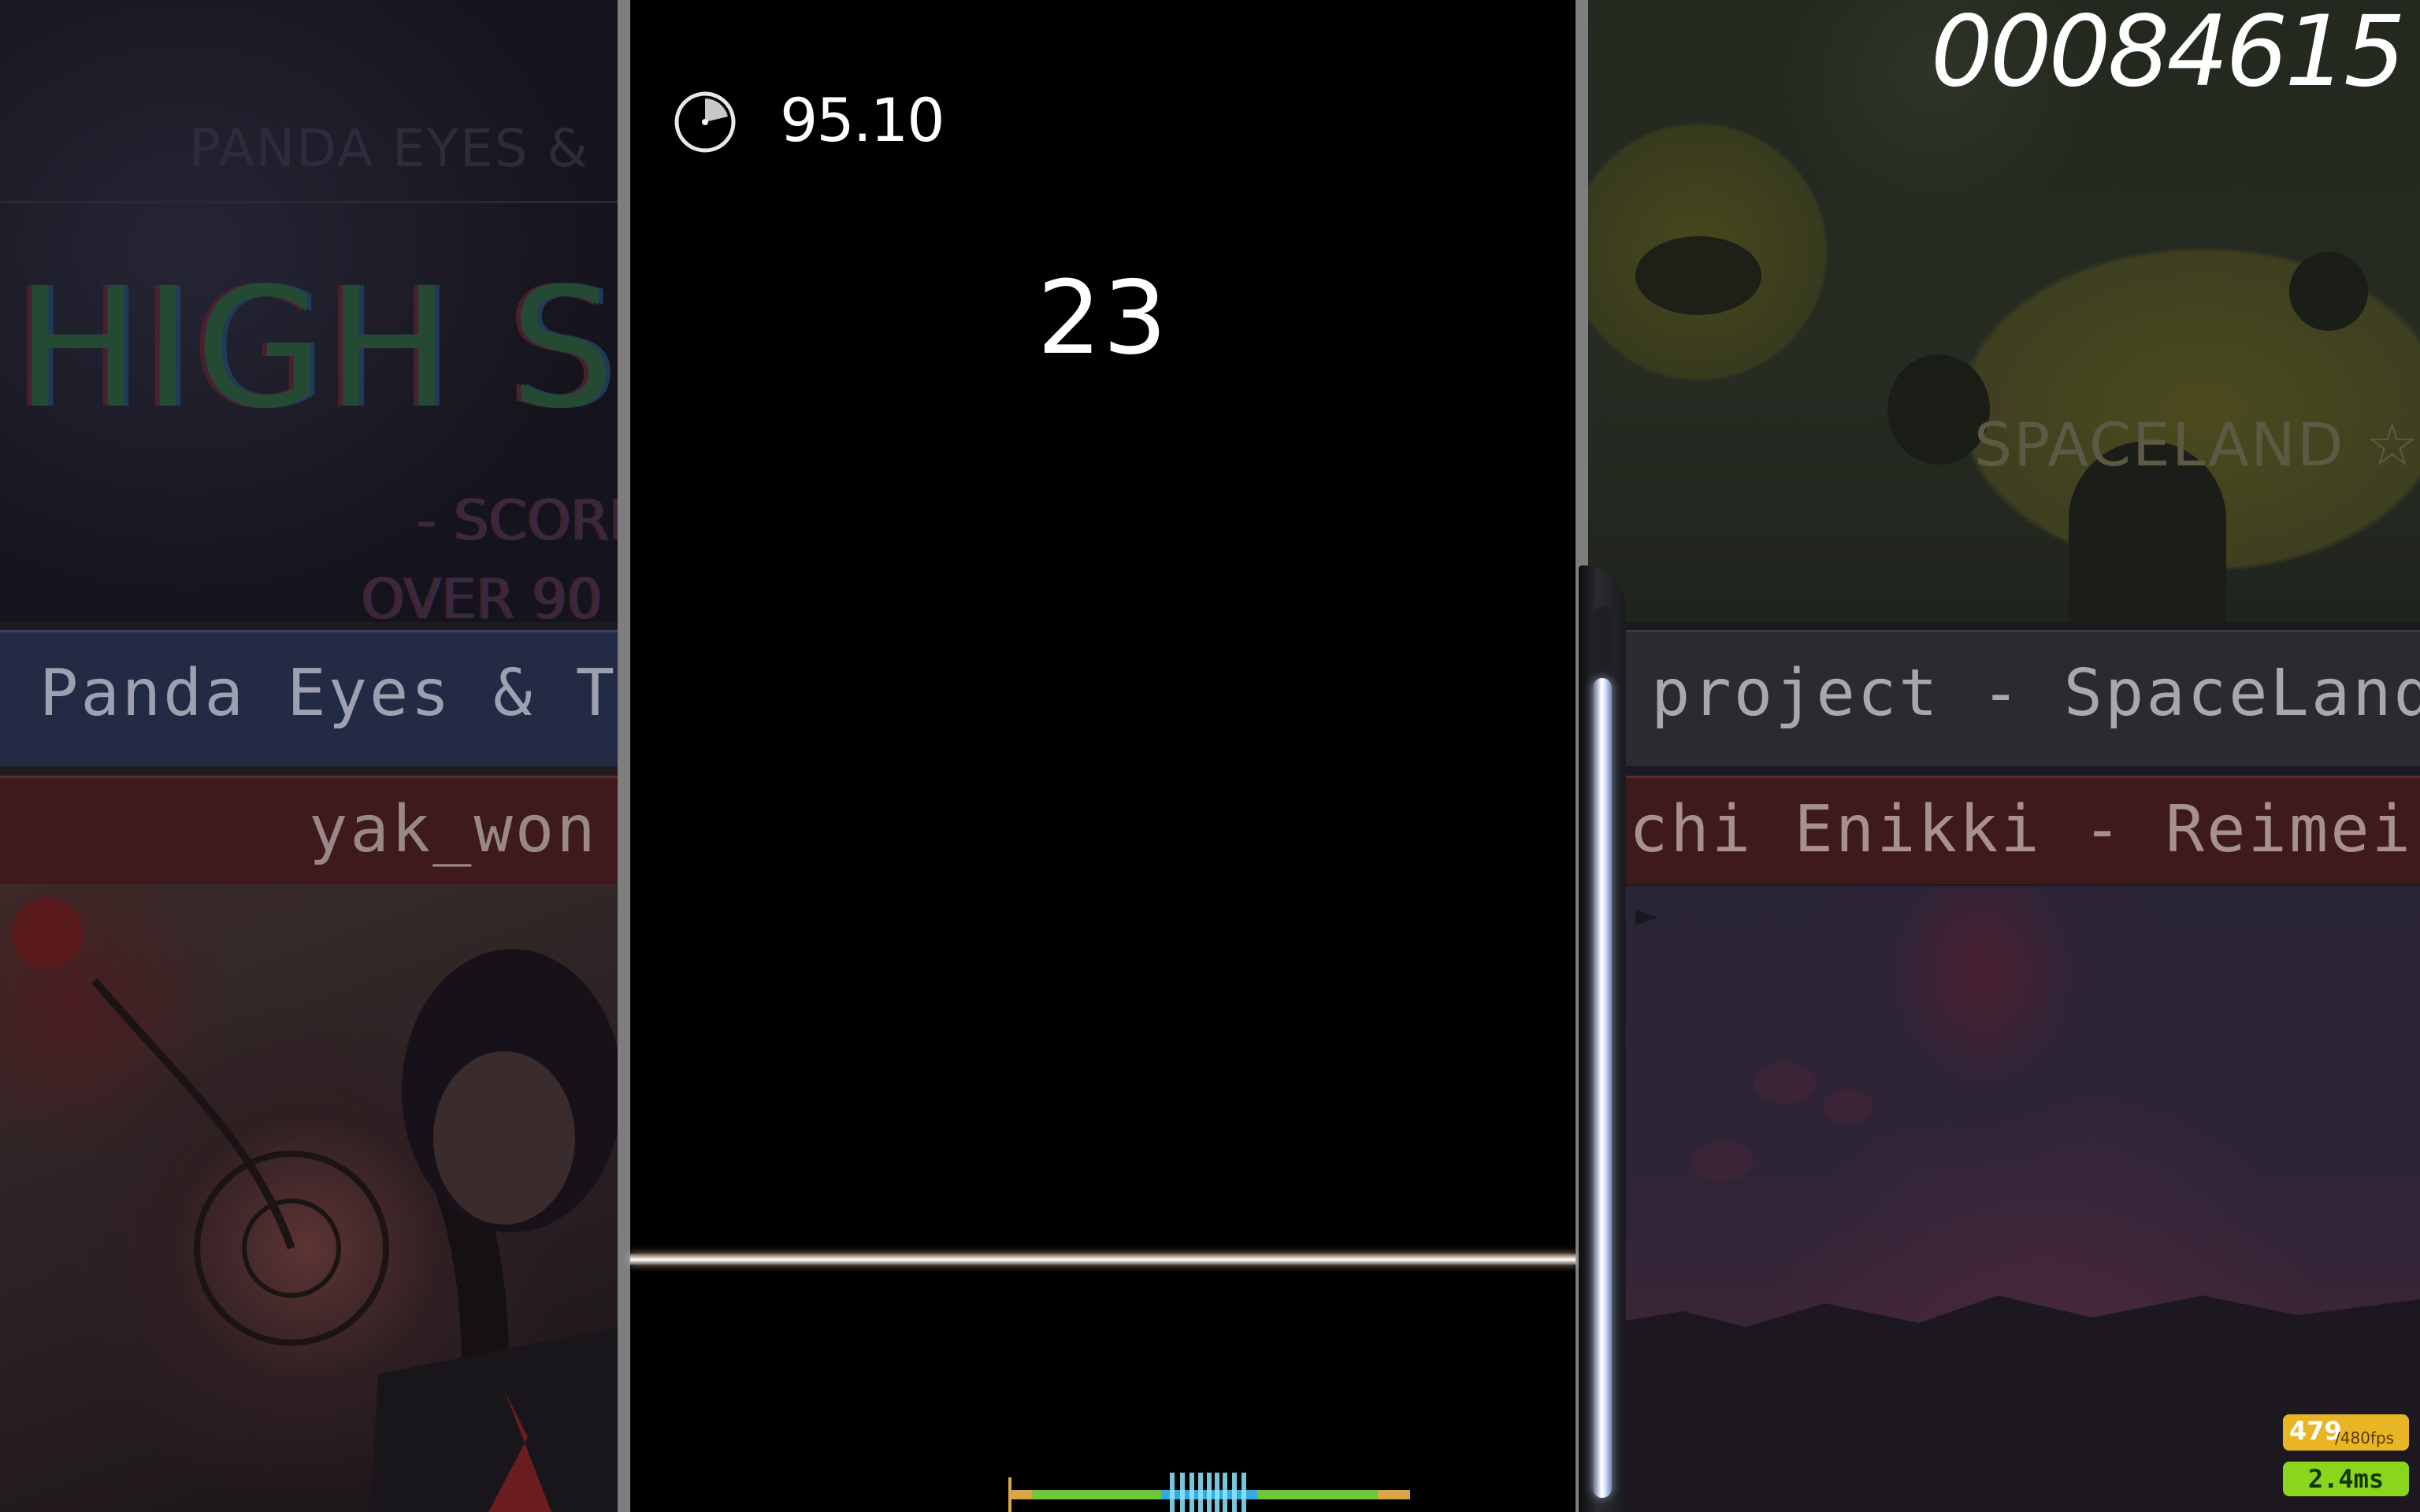  What do you see at coordinates (464, 829) in the screenshot?
I see `song-title-text: yak_won - s` at bounding box center [464, 829].